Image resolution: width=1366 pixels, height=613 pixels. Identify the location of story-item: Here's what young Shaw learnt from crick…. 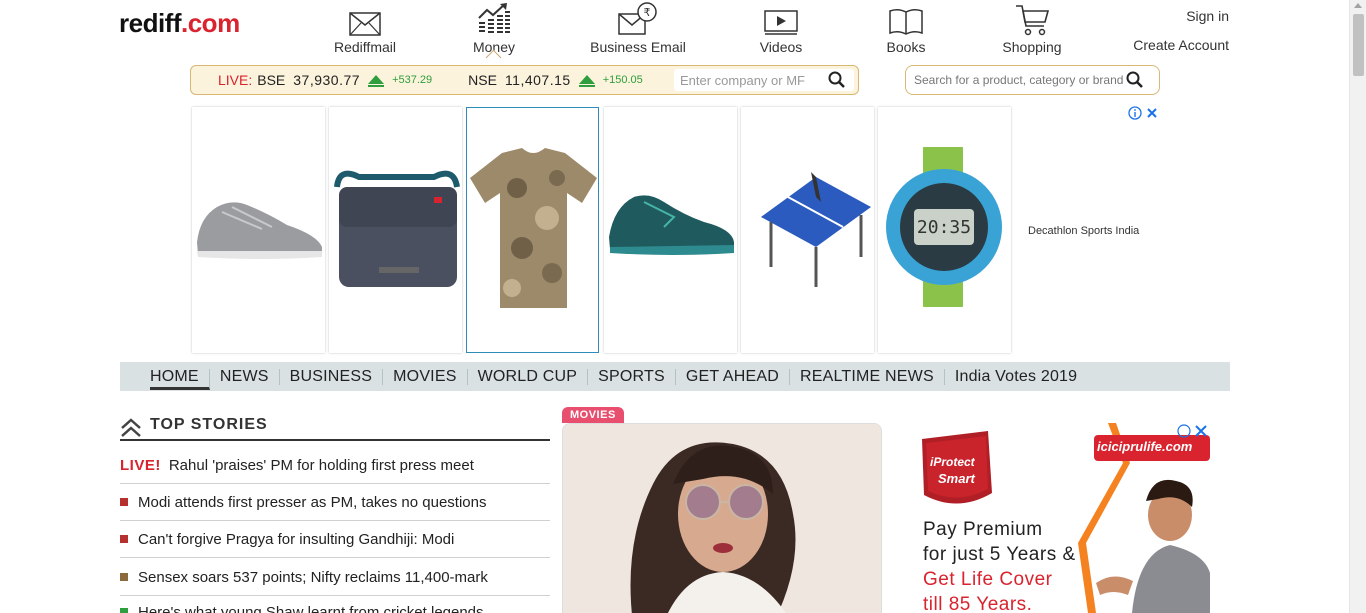
(335, 604).